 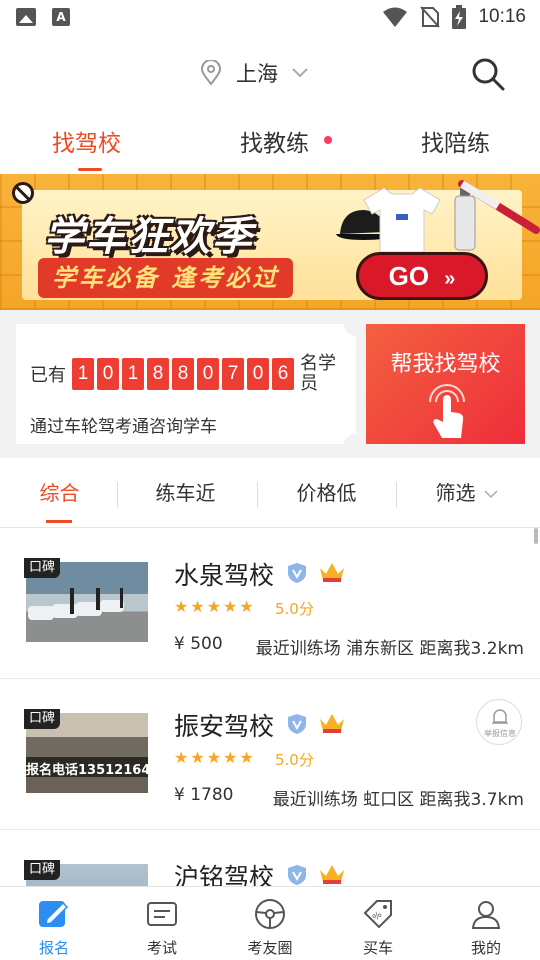 What do you see at coordinates (224, 726) in the screenshot?
I see `school-name: 振安驾校` at bounding box center [224, 726].